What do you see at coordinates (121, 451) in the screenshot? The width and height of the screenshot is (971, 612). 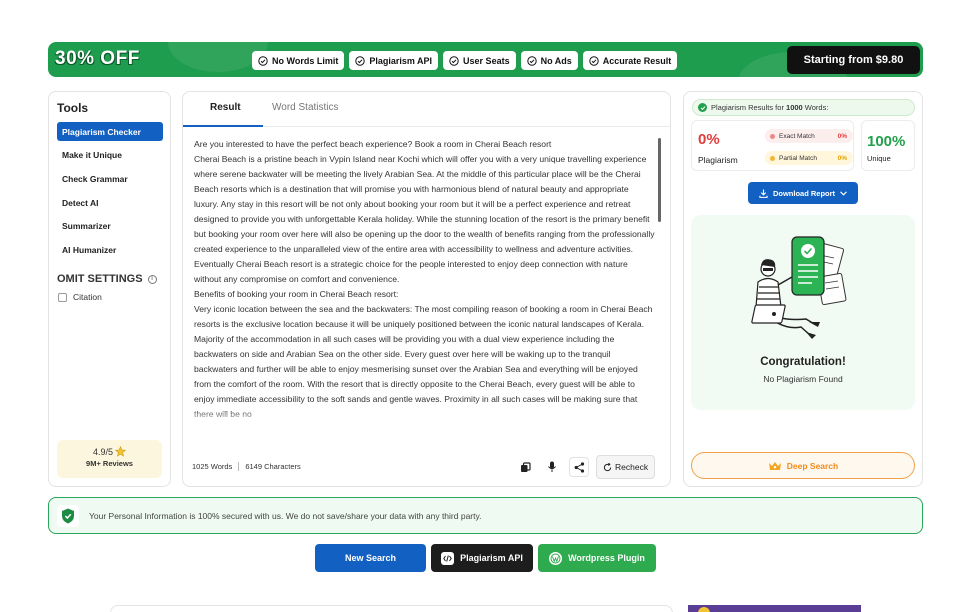 I see `star-icon` at bounding box center [121, 451].